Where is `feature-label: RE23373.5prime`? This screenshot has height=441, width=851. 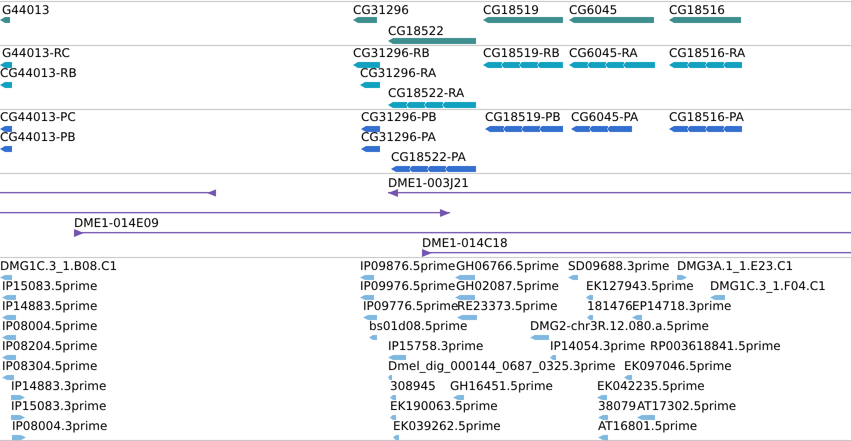 feature-label: RE23373.5prime is located at coordinates (507, 306).